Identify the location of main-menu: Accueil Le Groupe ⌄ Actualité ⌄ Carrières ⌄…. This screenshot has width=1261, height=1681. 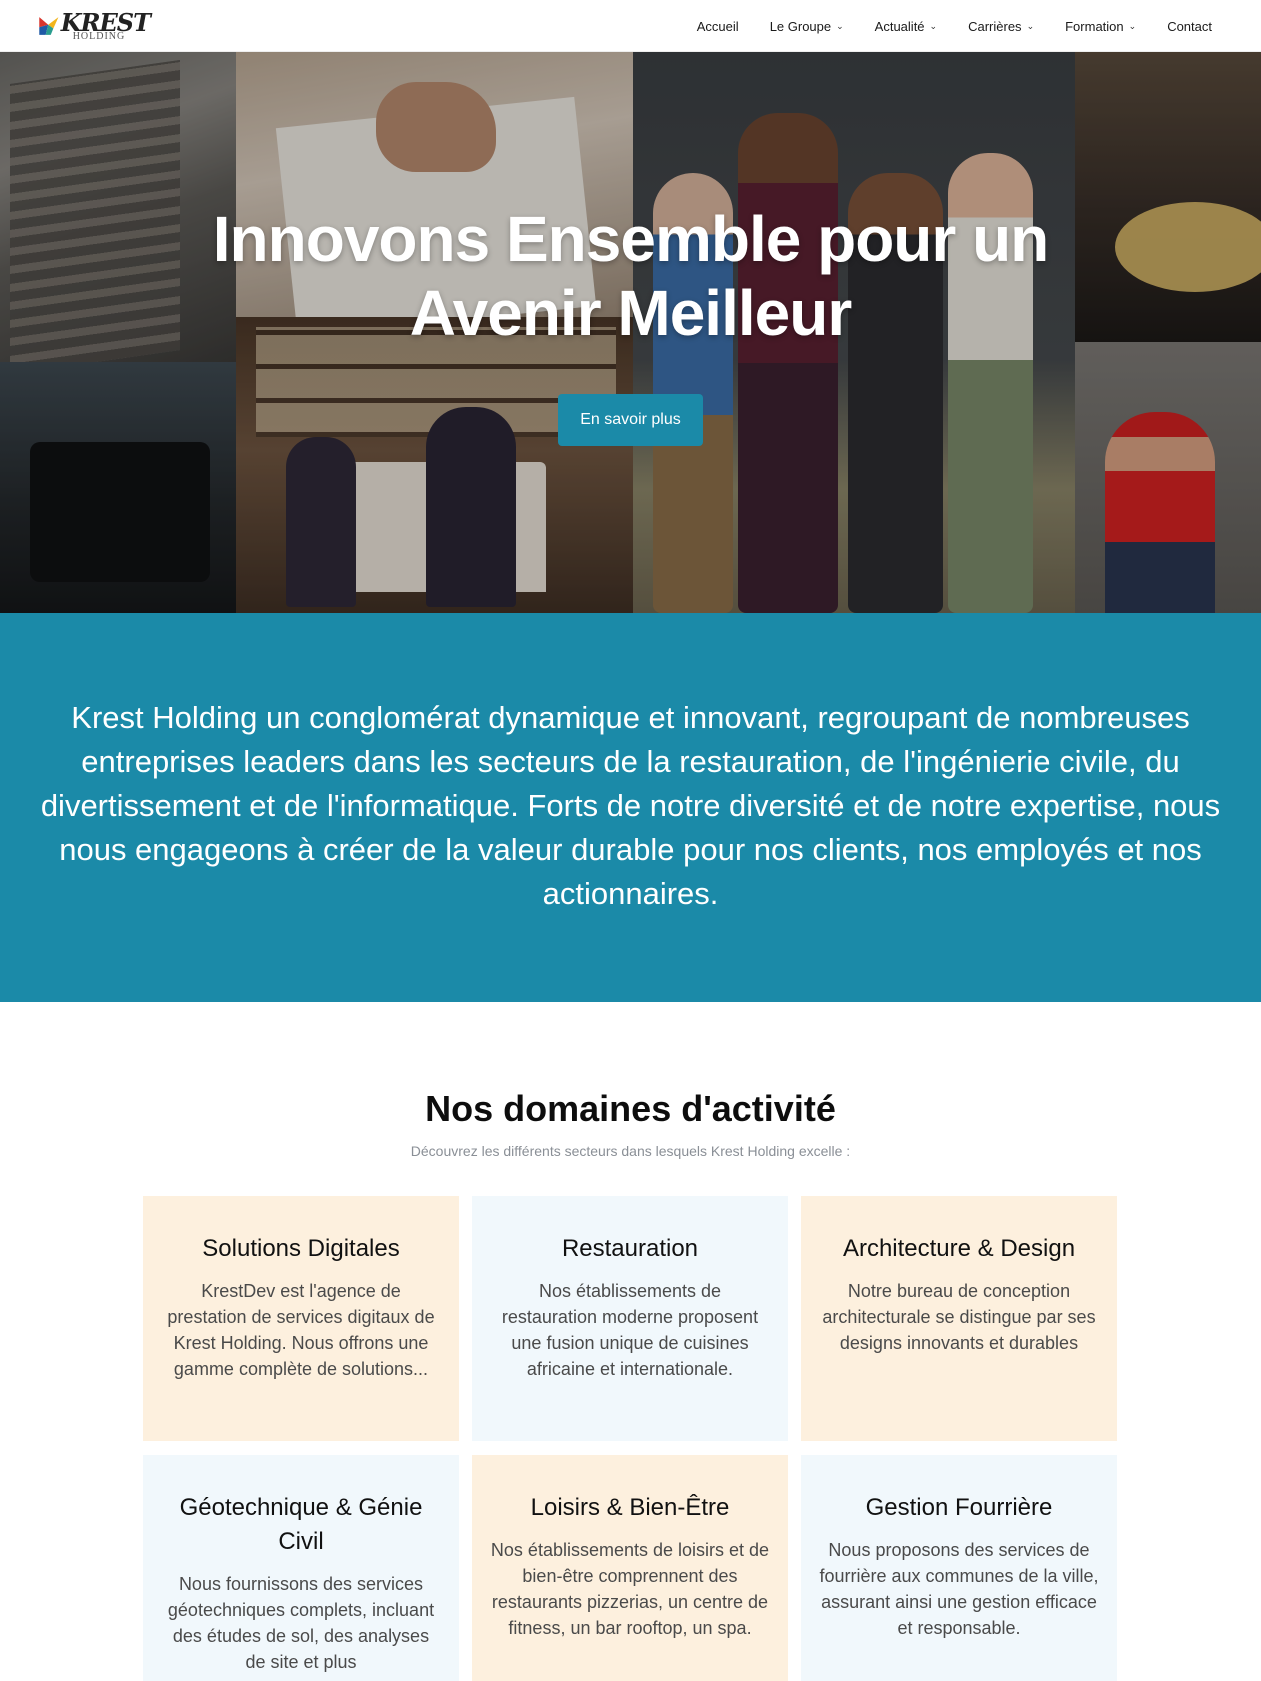
(939, 26).